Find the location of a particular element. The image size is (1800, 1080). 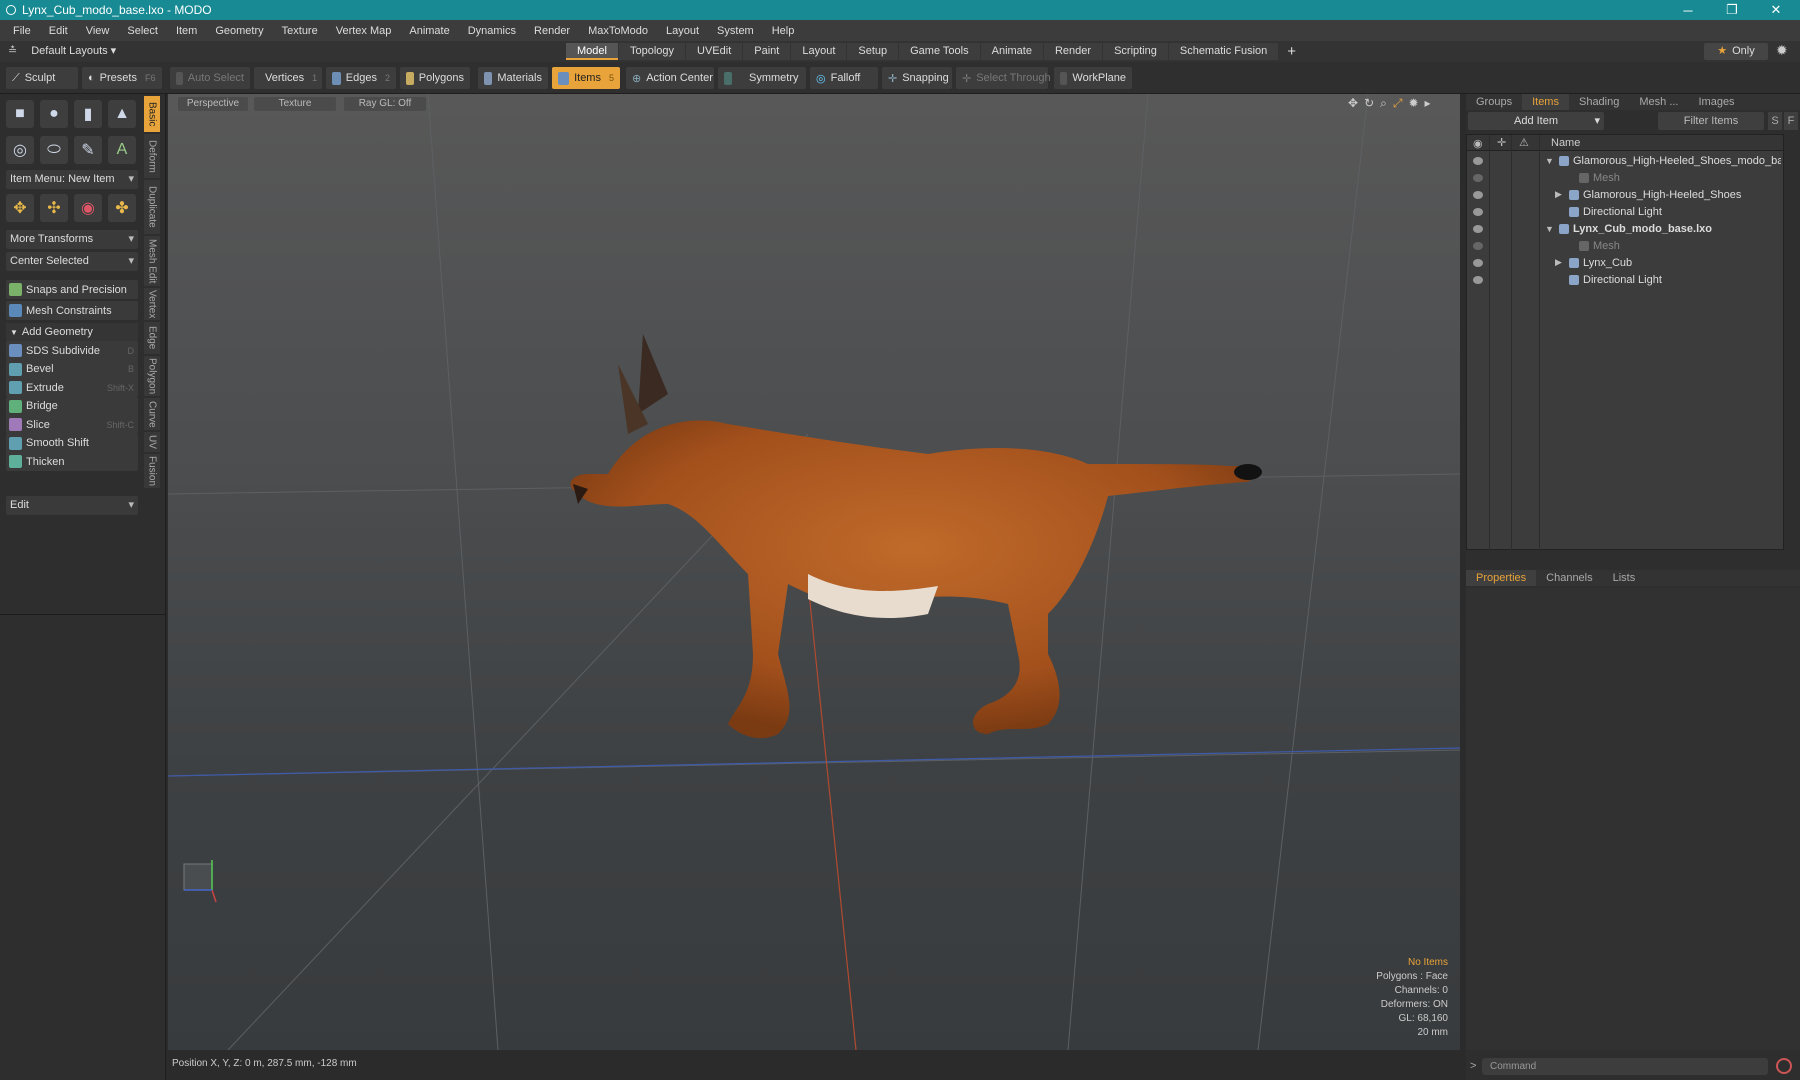

geometry-tool-button: SDS Subdivide D is located at coordinates (72, 350).